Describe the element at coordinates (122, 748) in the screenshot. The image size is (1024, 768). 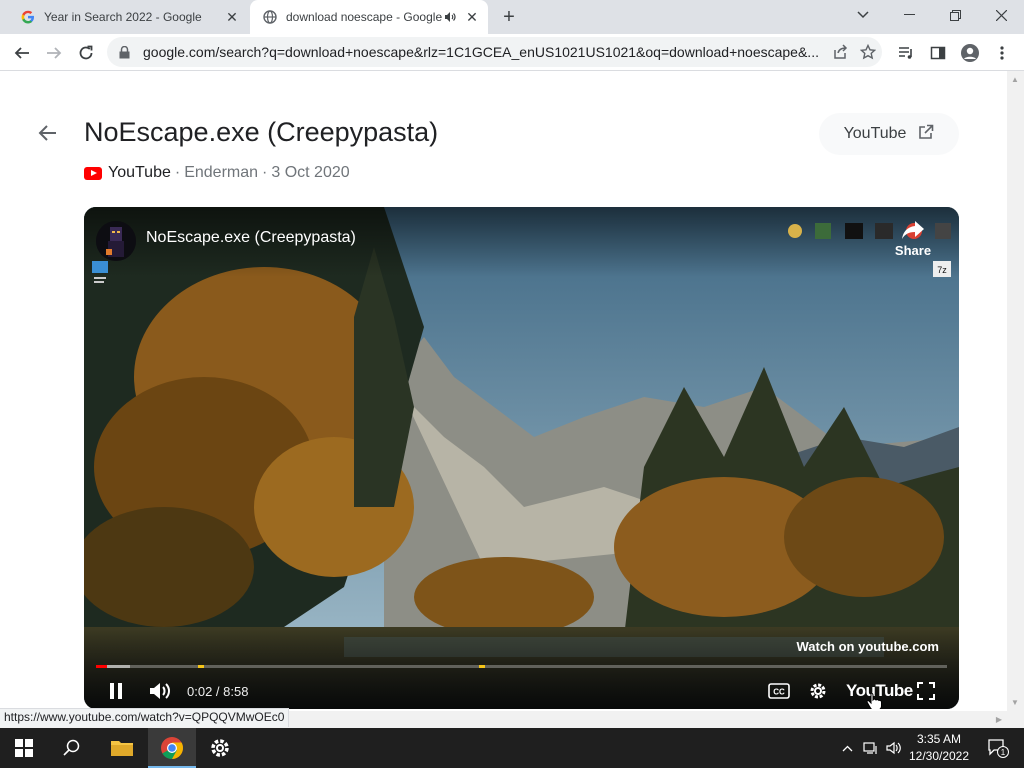
I see `file-explorer-icon` at that location.